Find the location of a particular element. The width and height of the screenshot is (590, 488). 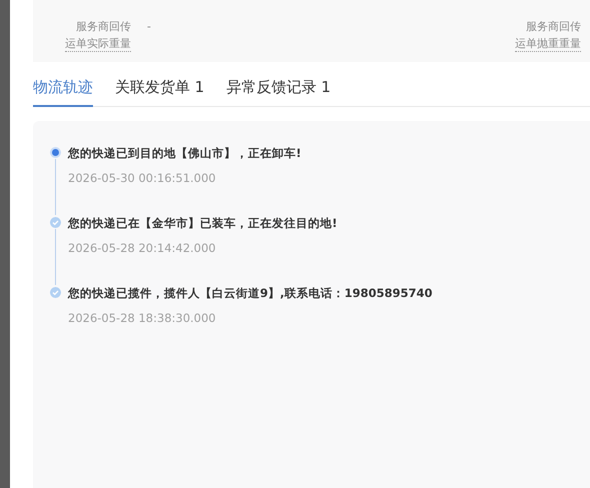

event-title: 您的快递已揽件，揽件人【白云街道9】,联系电话：19805895740 is located at coordinates (250, 293).